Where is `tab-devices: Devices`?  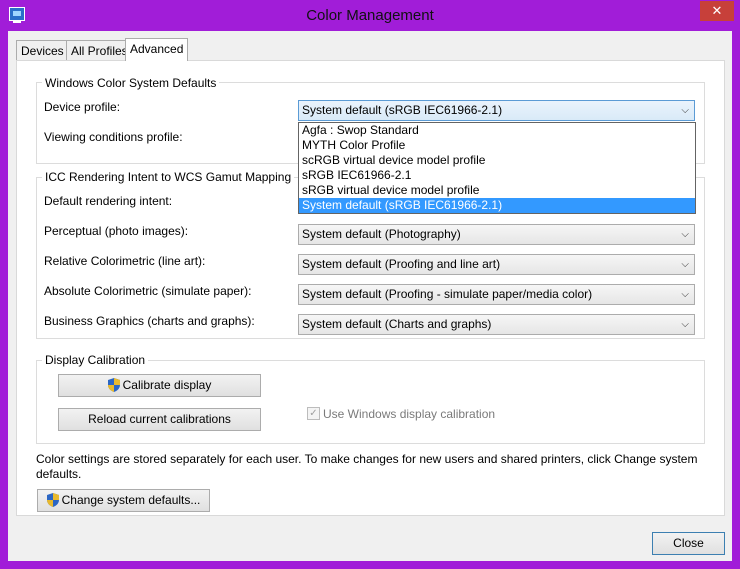
tab-devices: Devices is located at coordinates (42, 50).